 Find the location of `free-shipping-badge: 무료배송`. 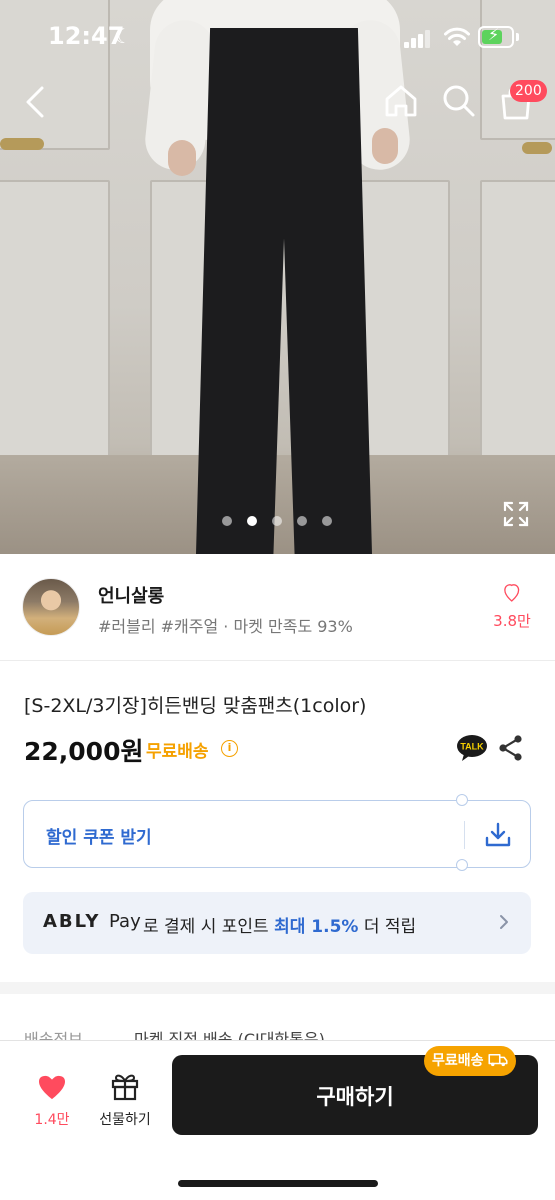

free-shipping-badge: 무료배송 is located at coordinates (470, 1061).